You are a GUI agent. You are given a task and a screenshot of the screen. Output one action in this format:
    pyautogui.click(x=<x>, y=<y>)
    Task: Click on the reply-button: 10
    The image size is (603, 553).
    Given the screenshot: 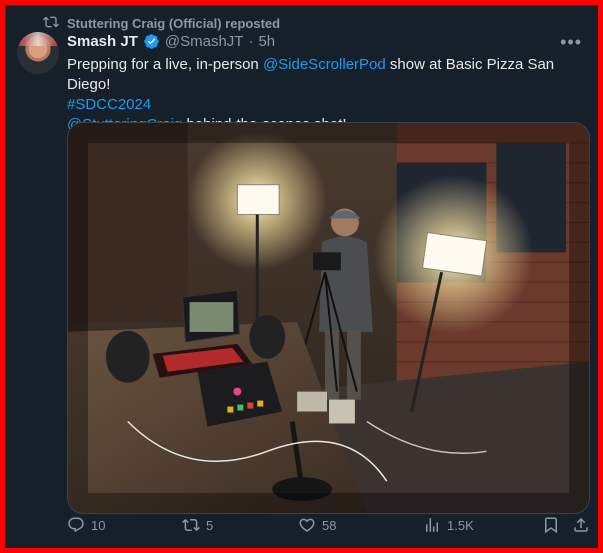 What is the action you would take?
    pyautogui.click(x=86, y=525)
    